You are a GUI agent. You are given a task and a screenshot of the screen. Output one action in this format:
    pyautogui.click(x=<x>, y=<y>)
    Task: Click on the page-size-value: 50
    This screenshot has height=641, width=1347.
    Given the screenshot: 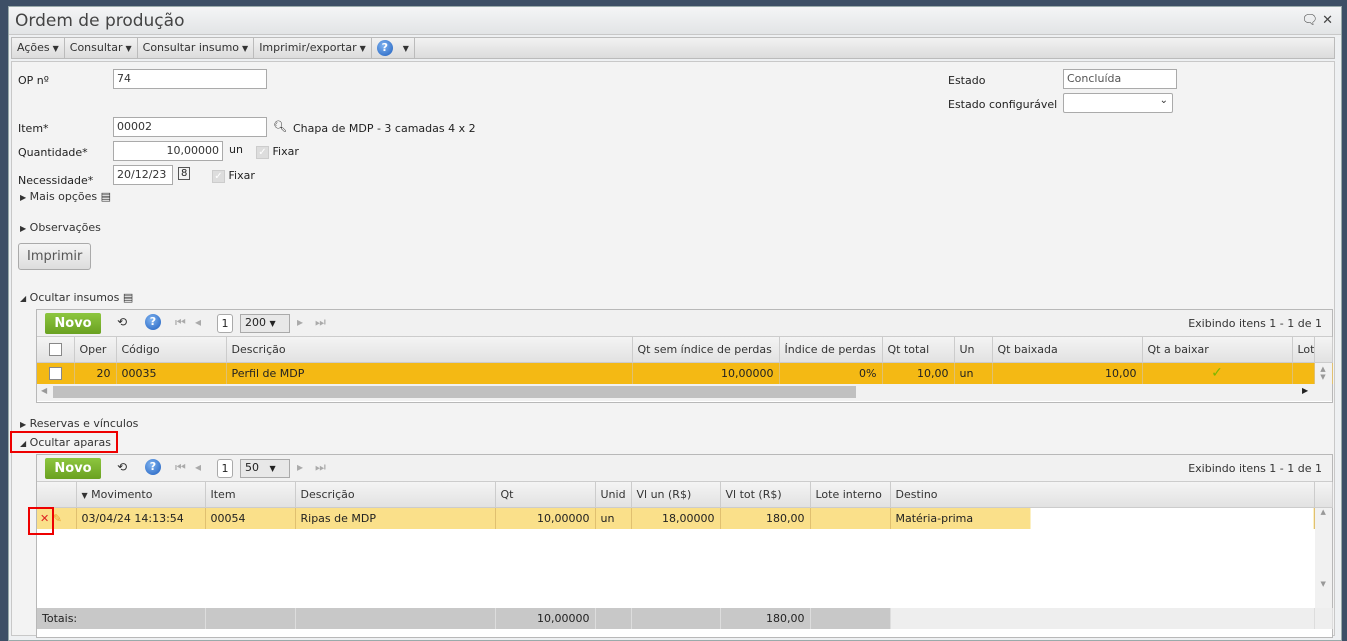 What is the action you would take?
    pyautogui.click(x=252, y=467)
    